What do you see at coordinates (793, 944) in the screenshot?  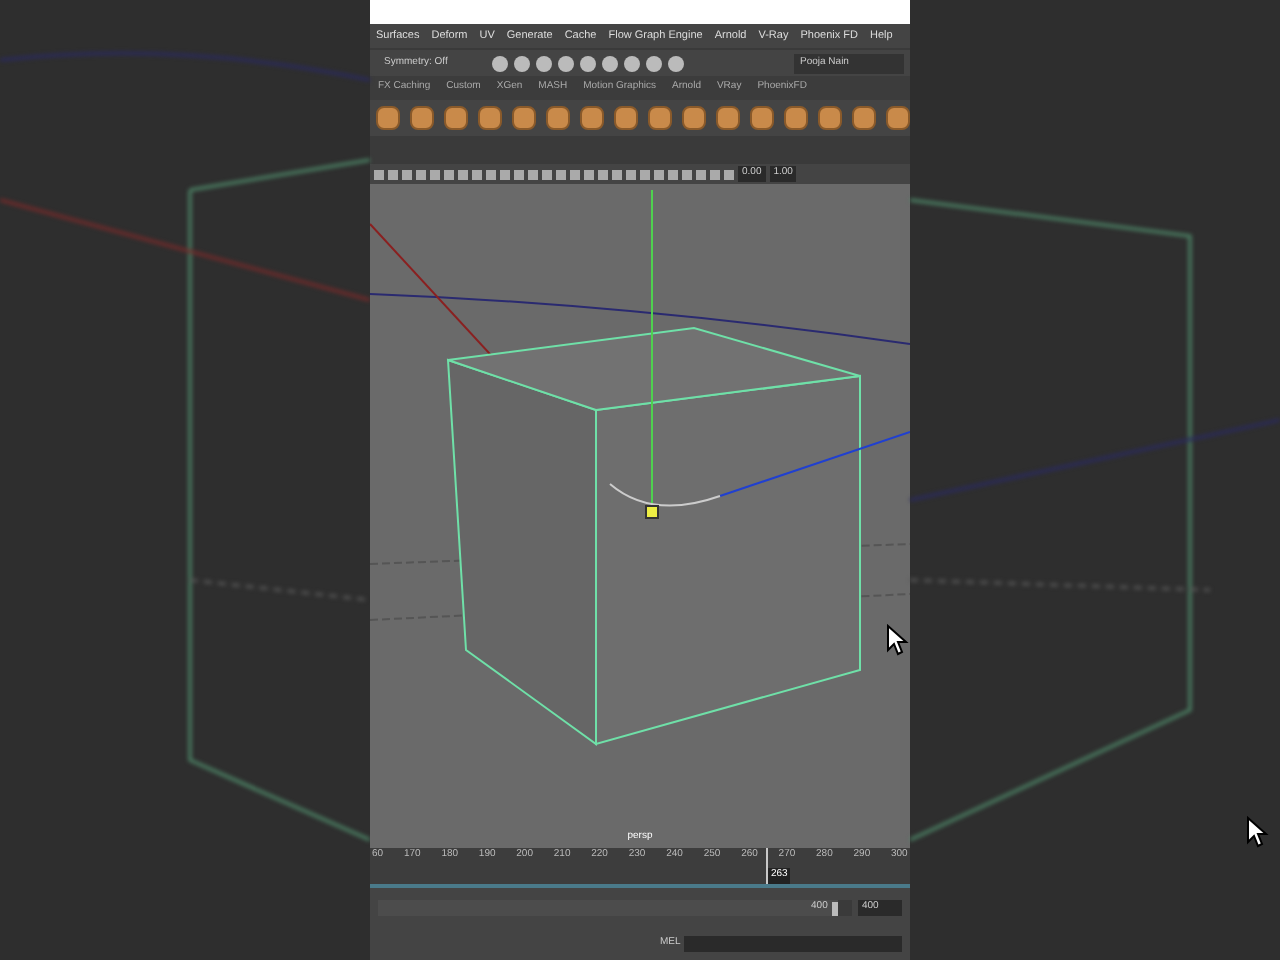 I see `command-input-field` at bounding box center [793, 944].